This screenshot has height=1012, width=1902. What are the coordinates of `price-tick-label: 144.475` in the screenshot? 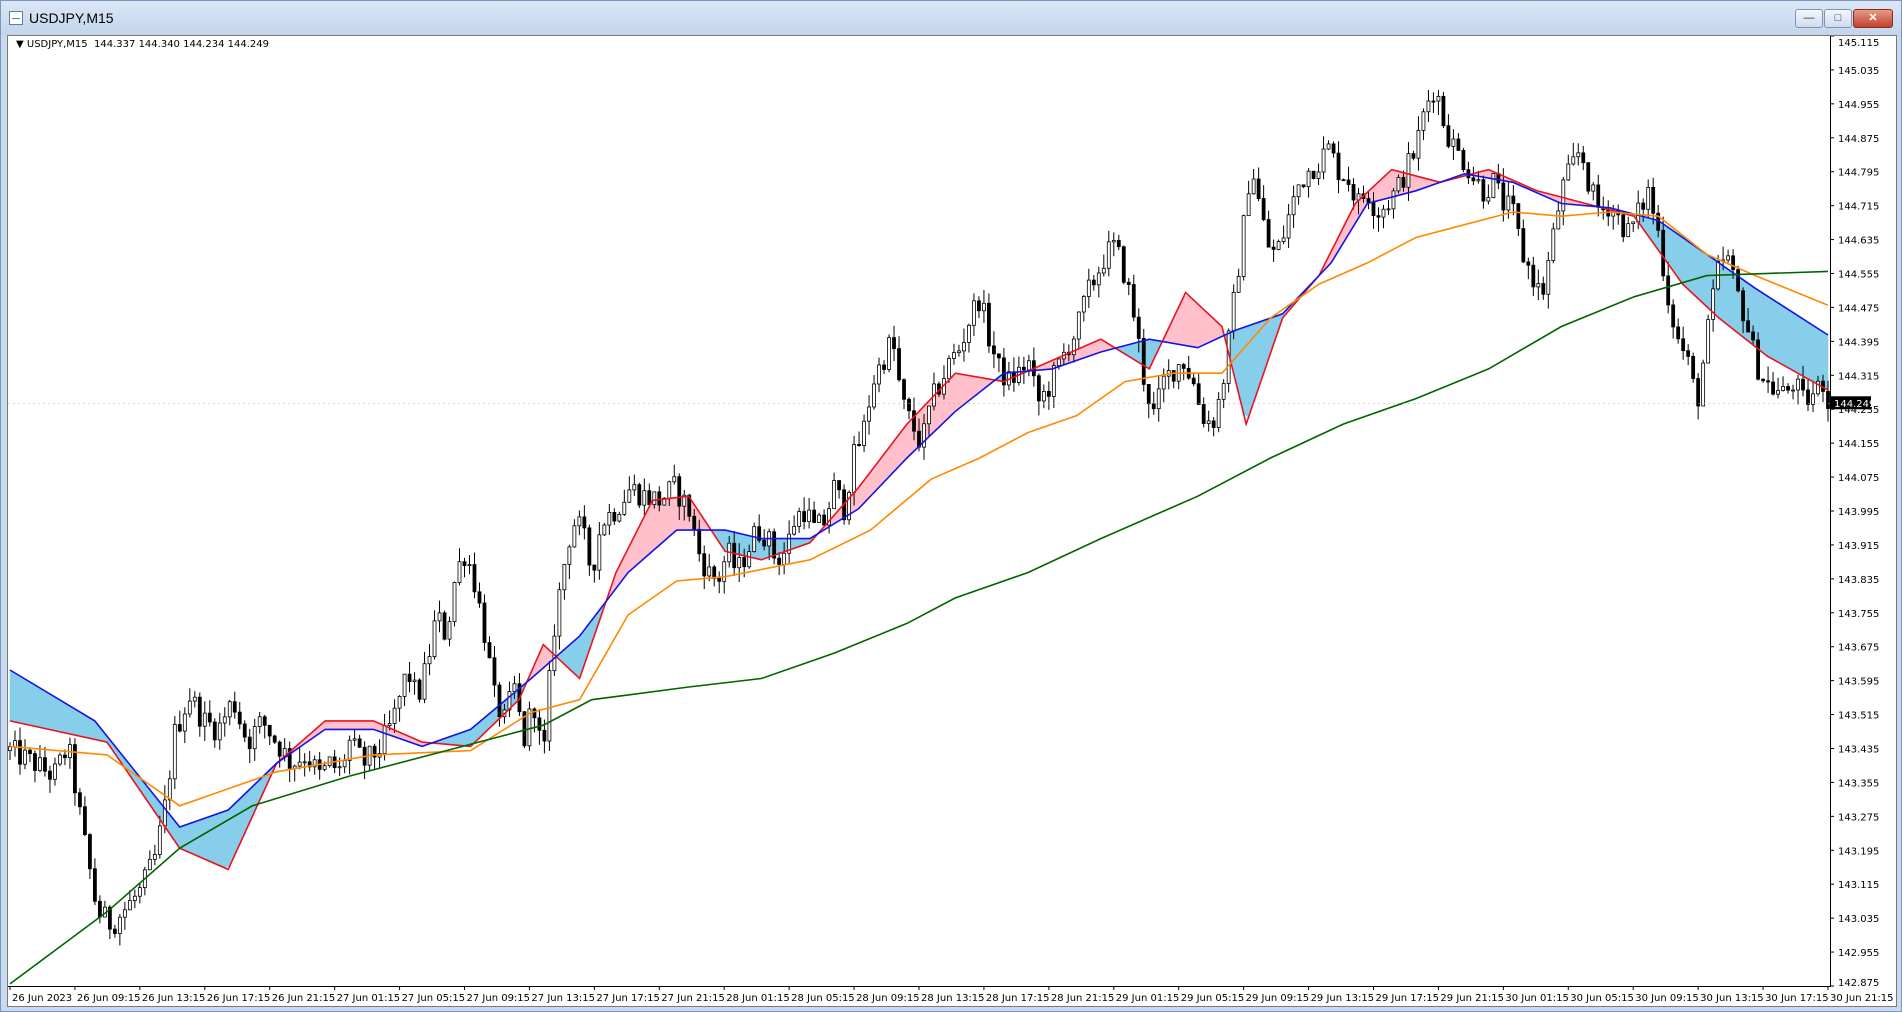 It's located at (1858, 308).